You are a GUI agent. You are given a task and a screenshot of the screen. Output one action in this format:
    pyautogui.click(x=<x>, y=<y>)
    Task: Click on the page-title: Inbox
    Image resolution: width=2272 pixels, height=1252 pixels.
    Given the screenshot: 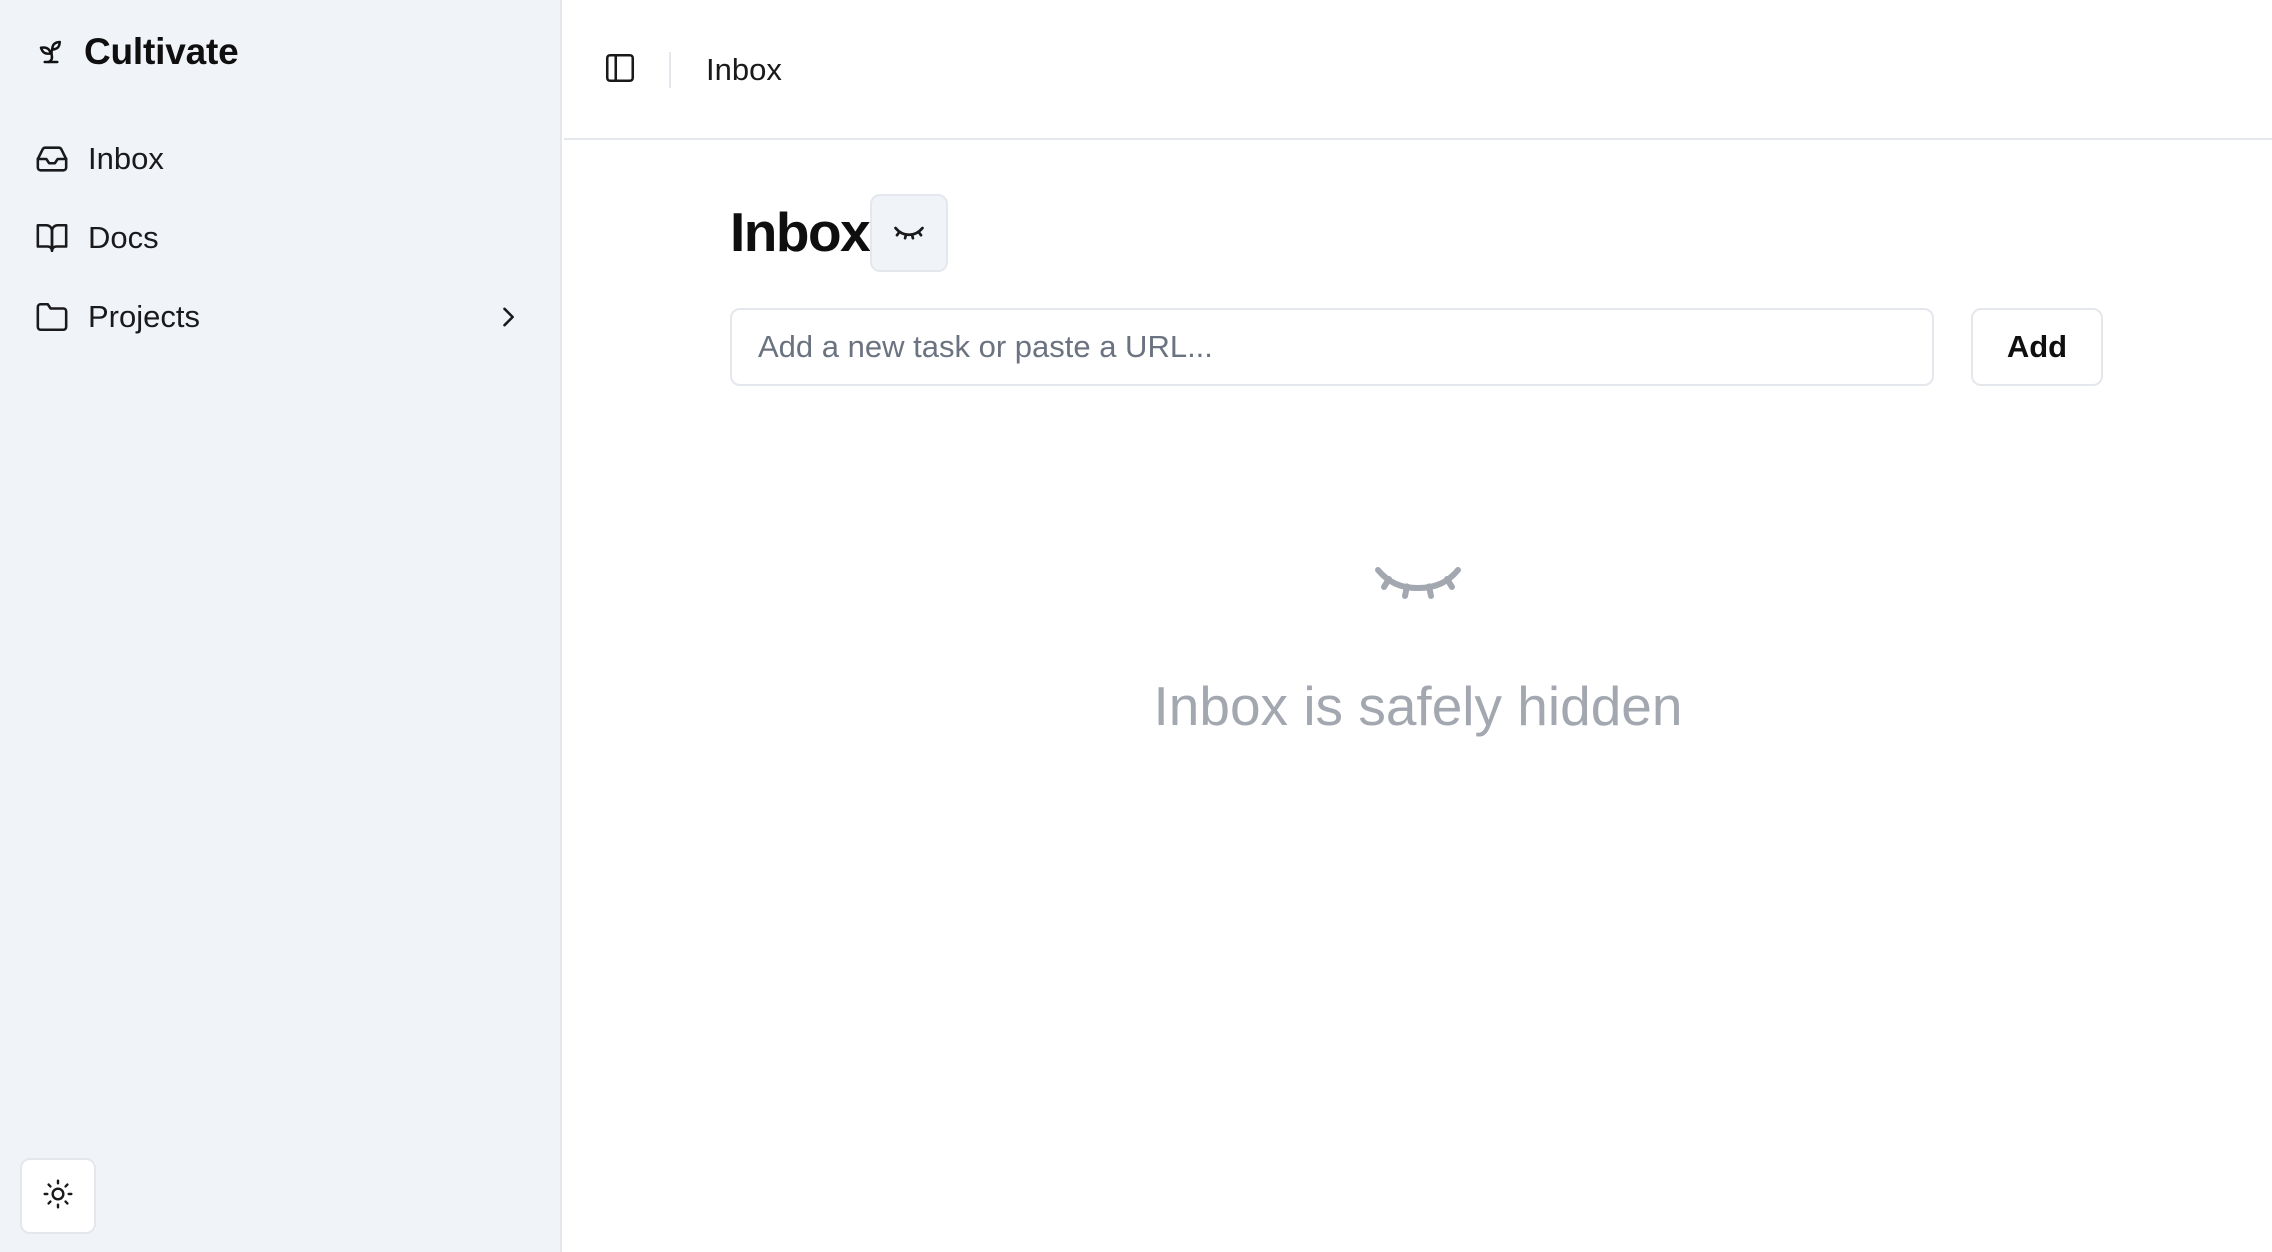 What is the action you would take?
    pyautogui.click(x=800, y=232)
    